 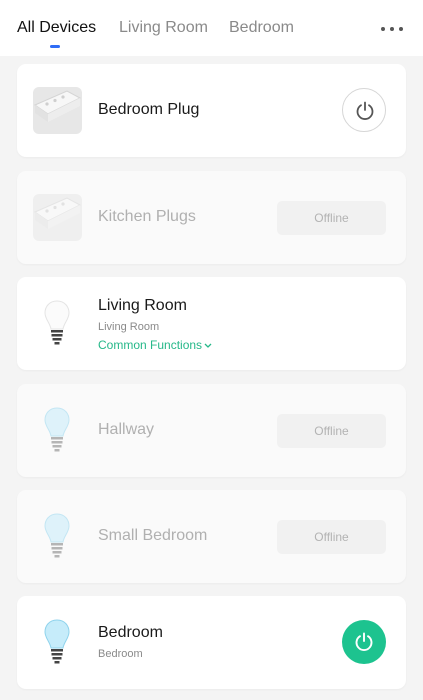 What do you see at coordinates (163, 28) in the screenshot?
I see `tab-living-room: Living Room` at bounding box center [163, 28].